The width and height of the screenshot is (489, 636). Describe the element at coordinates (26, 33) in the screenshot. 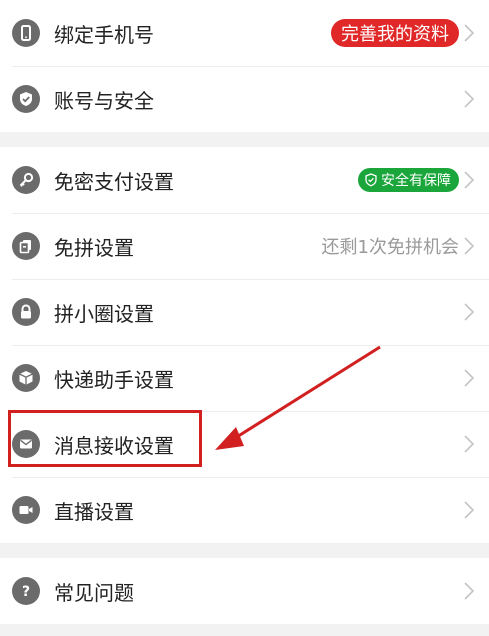

I see `phone-icon` at that location.